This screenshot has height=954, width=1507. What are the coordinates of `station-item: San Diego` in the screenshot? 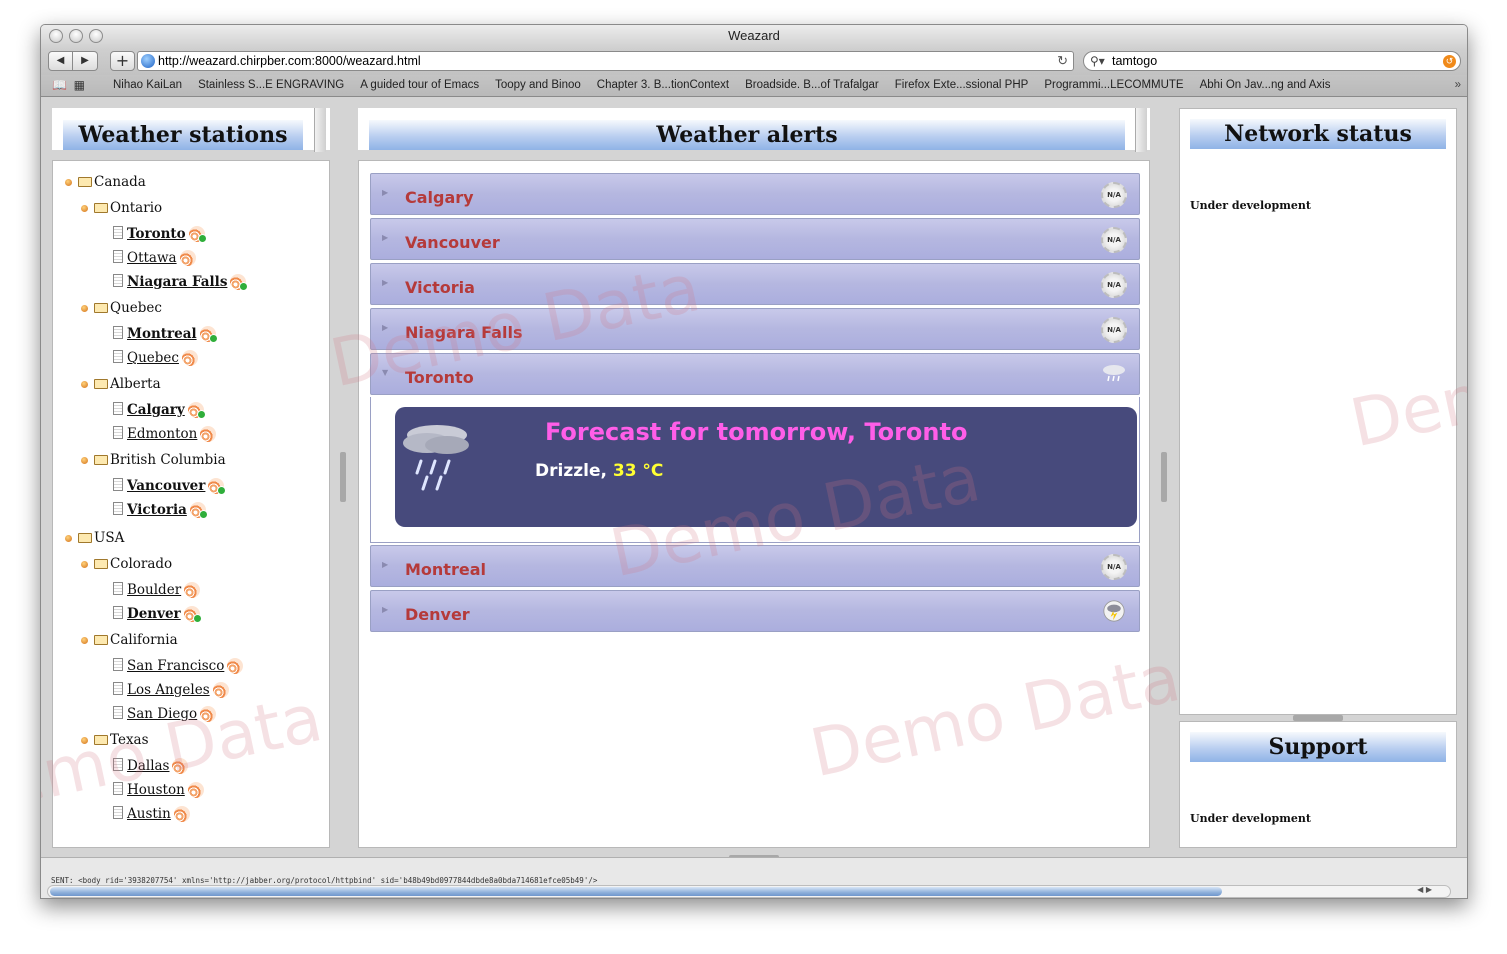 It's located at (165, 714).